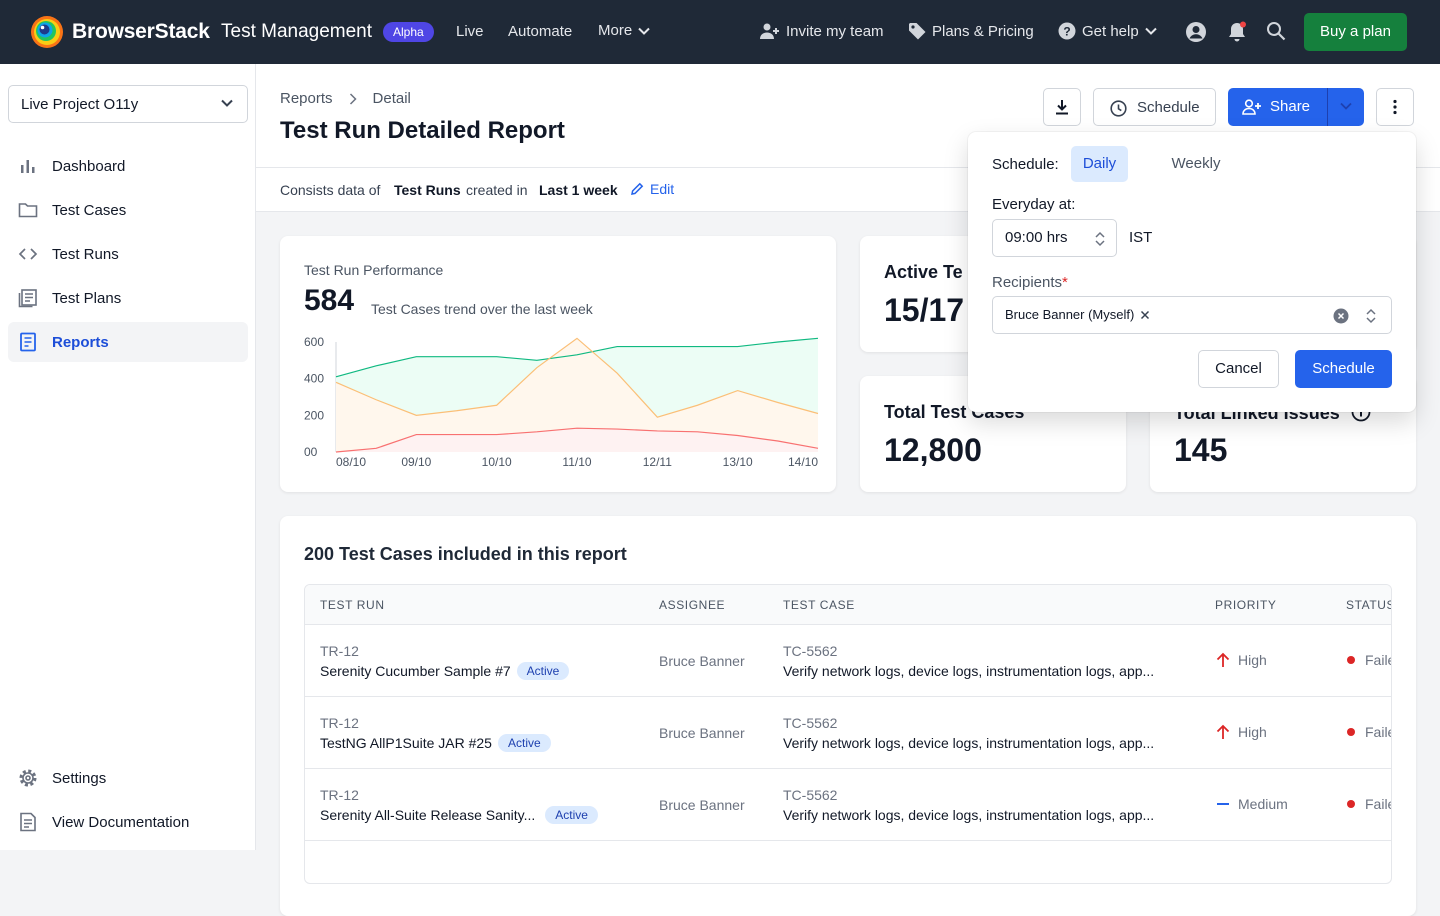 This screenshot has height=916, width=1440. I want to click on get-help-menu: ? Get help, so click(1107, 31).